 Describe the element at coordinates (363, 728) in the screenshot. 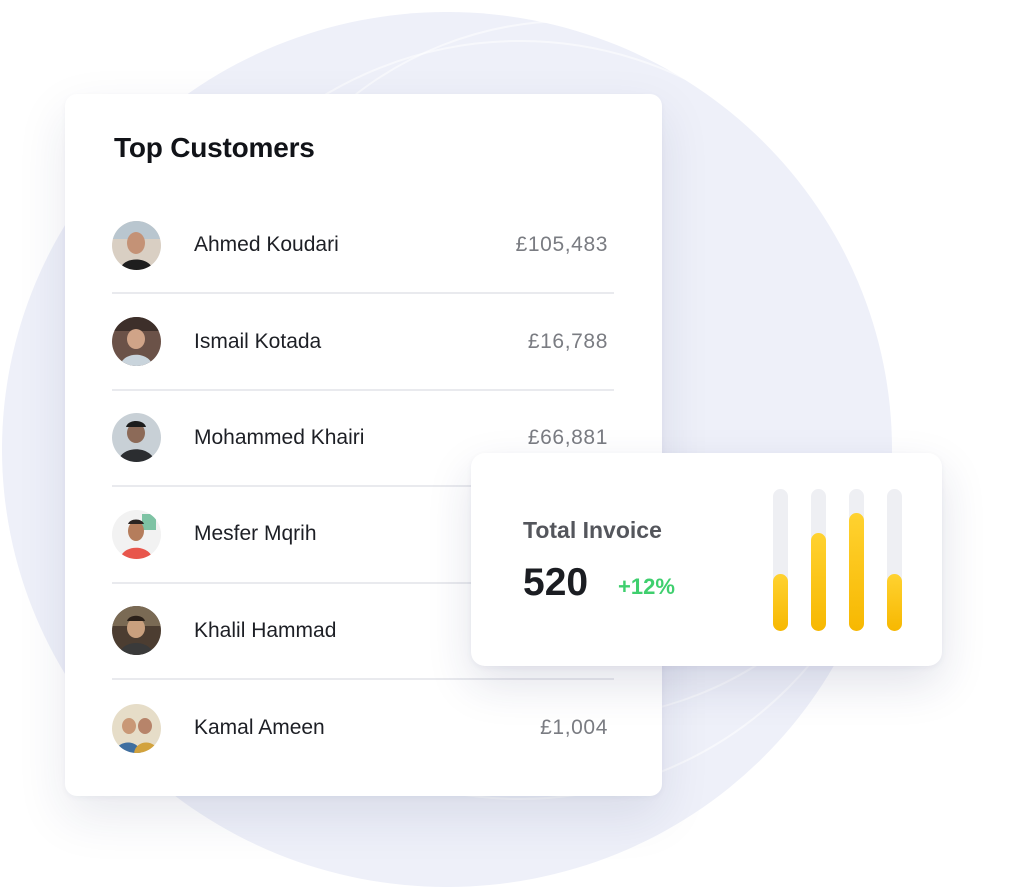

I see `customer-row: Kamal Ameen £1,004` at that location.